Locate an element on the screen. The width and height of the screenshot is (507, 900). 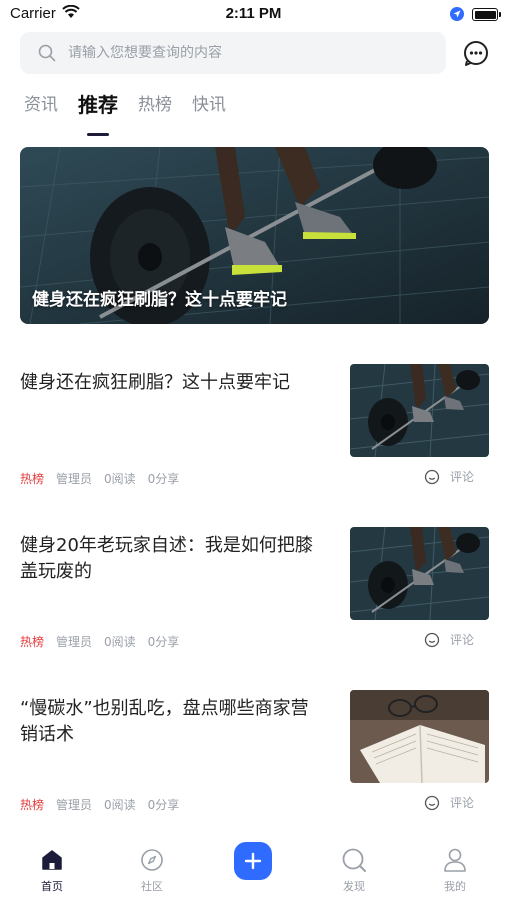
chat-bubble-icon is located at coordinates (476, 53).